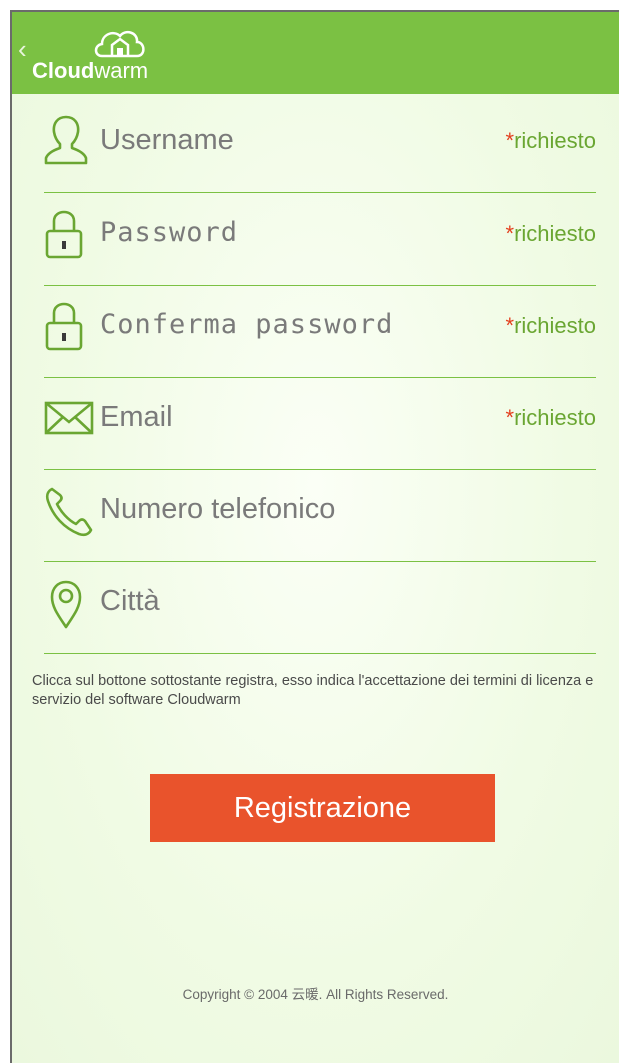 The width and height of the screenshot is (619, 1063). I want to click on app-header: ‹ Cloudwarm, so click(315, 53).